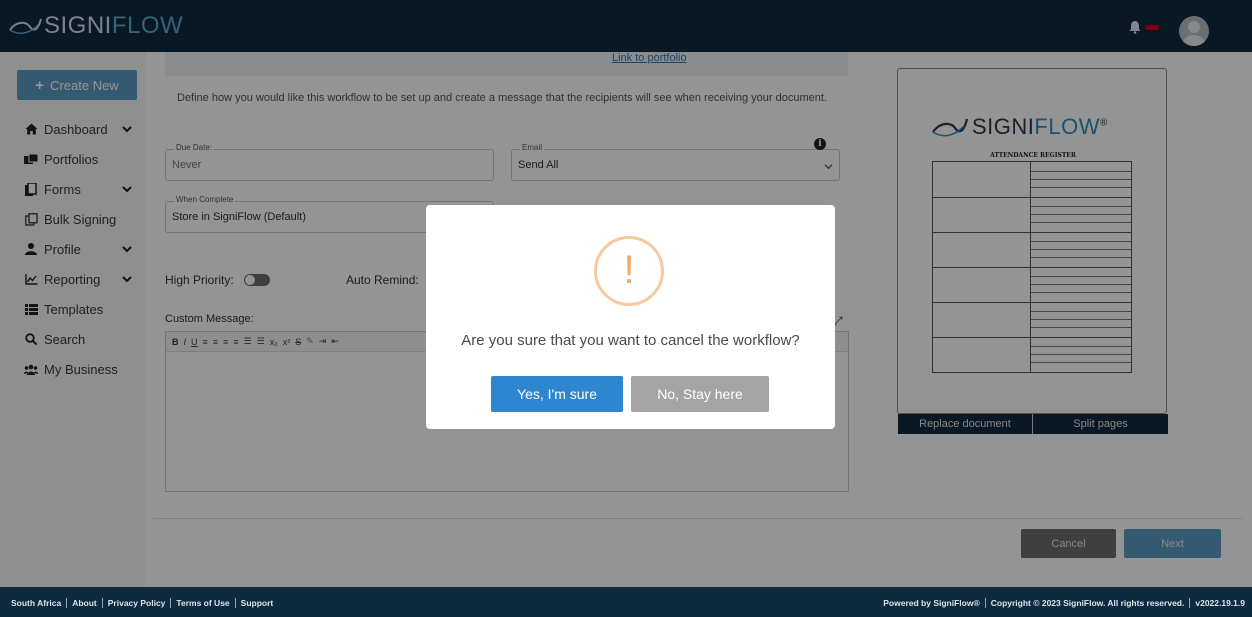  What do you see at coordinates (557, 394) in the screenshot?
I see `confirm-yes-button: Yes, I'm sure` at bounding box center [557, 394].